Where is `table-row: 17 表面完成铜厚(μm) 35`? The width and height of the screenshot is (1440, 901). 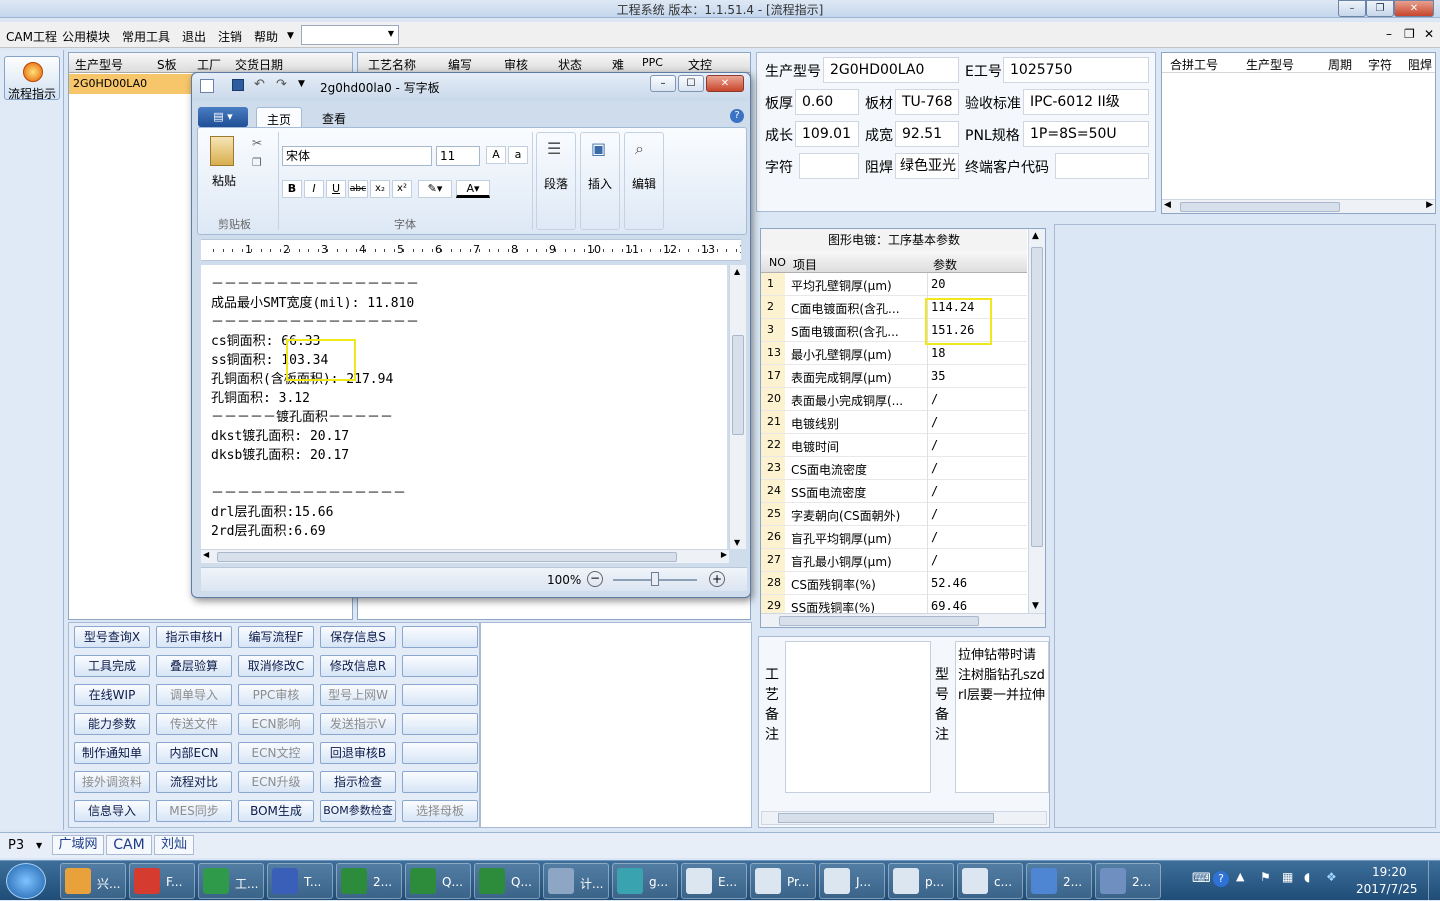
table-row: 17 表面完成铜厚(μm) 35 is located at coordinates (894, 376).